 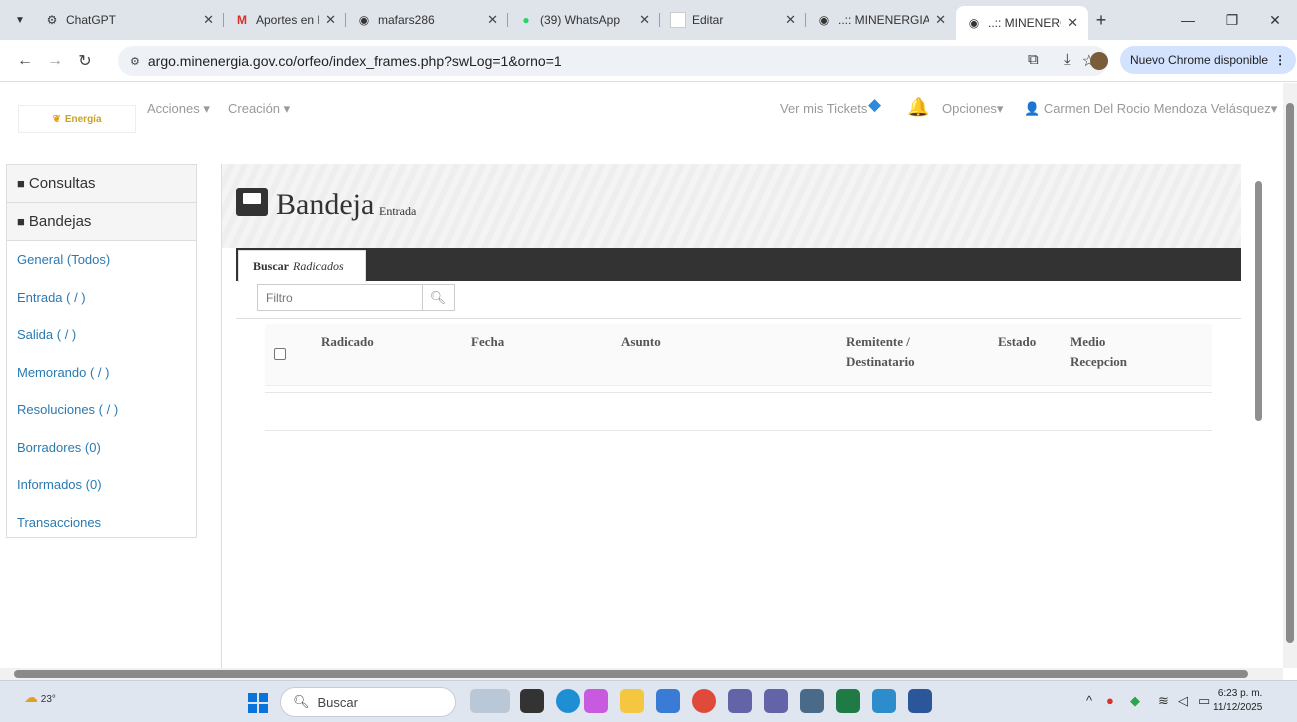 I want to click on page-title: Bandeja, so click(x=325, y=204).